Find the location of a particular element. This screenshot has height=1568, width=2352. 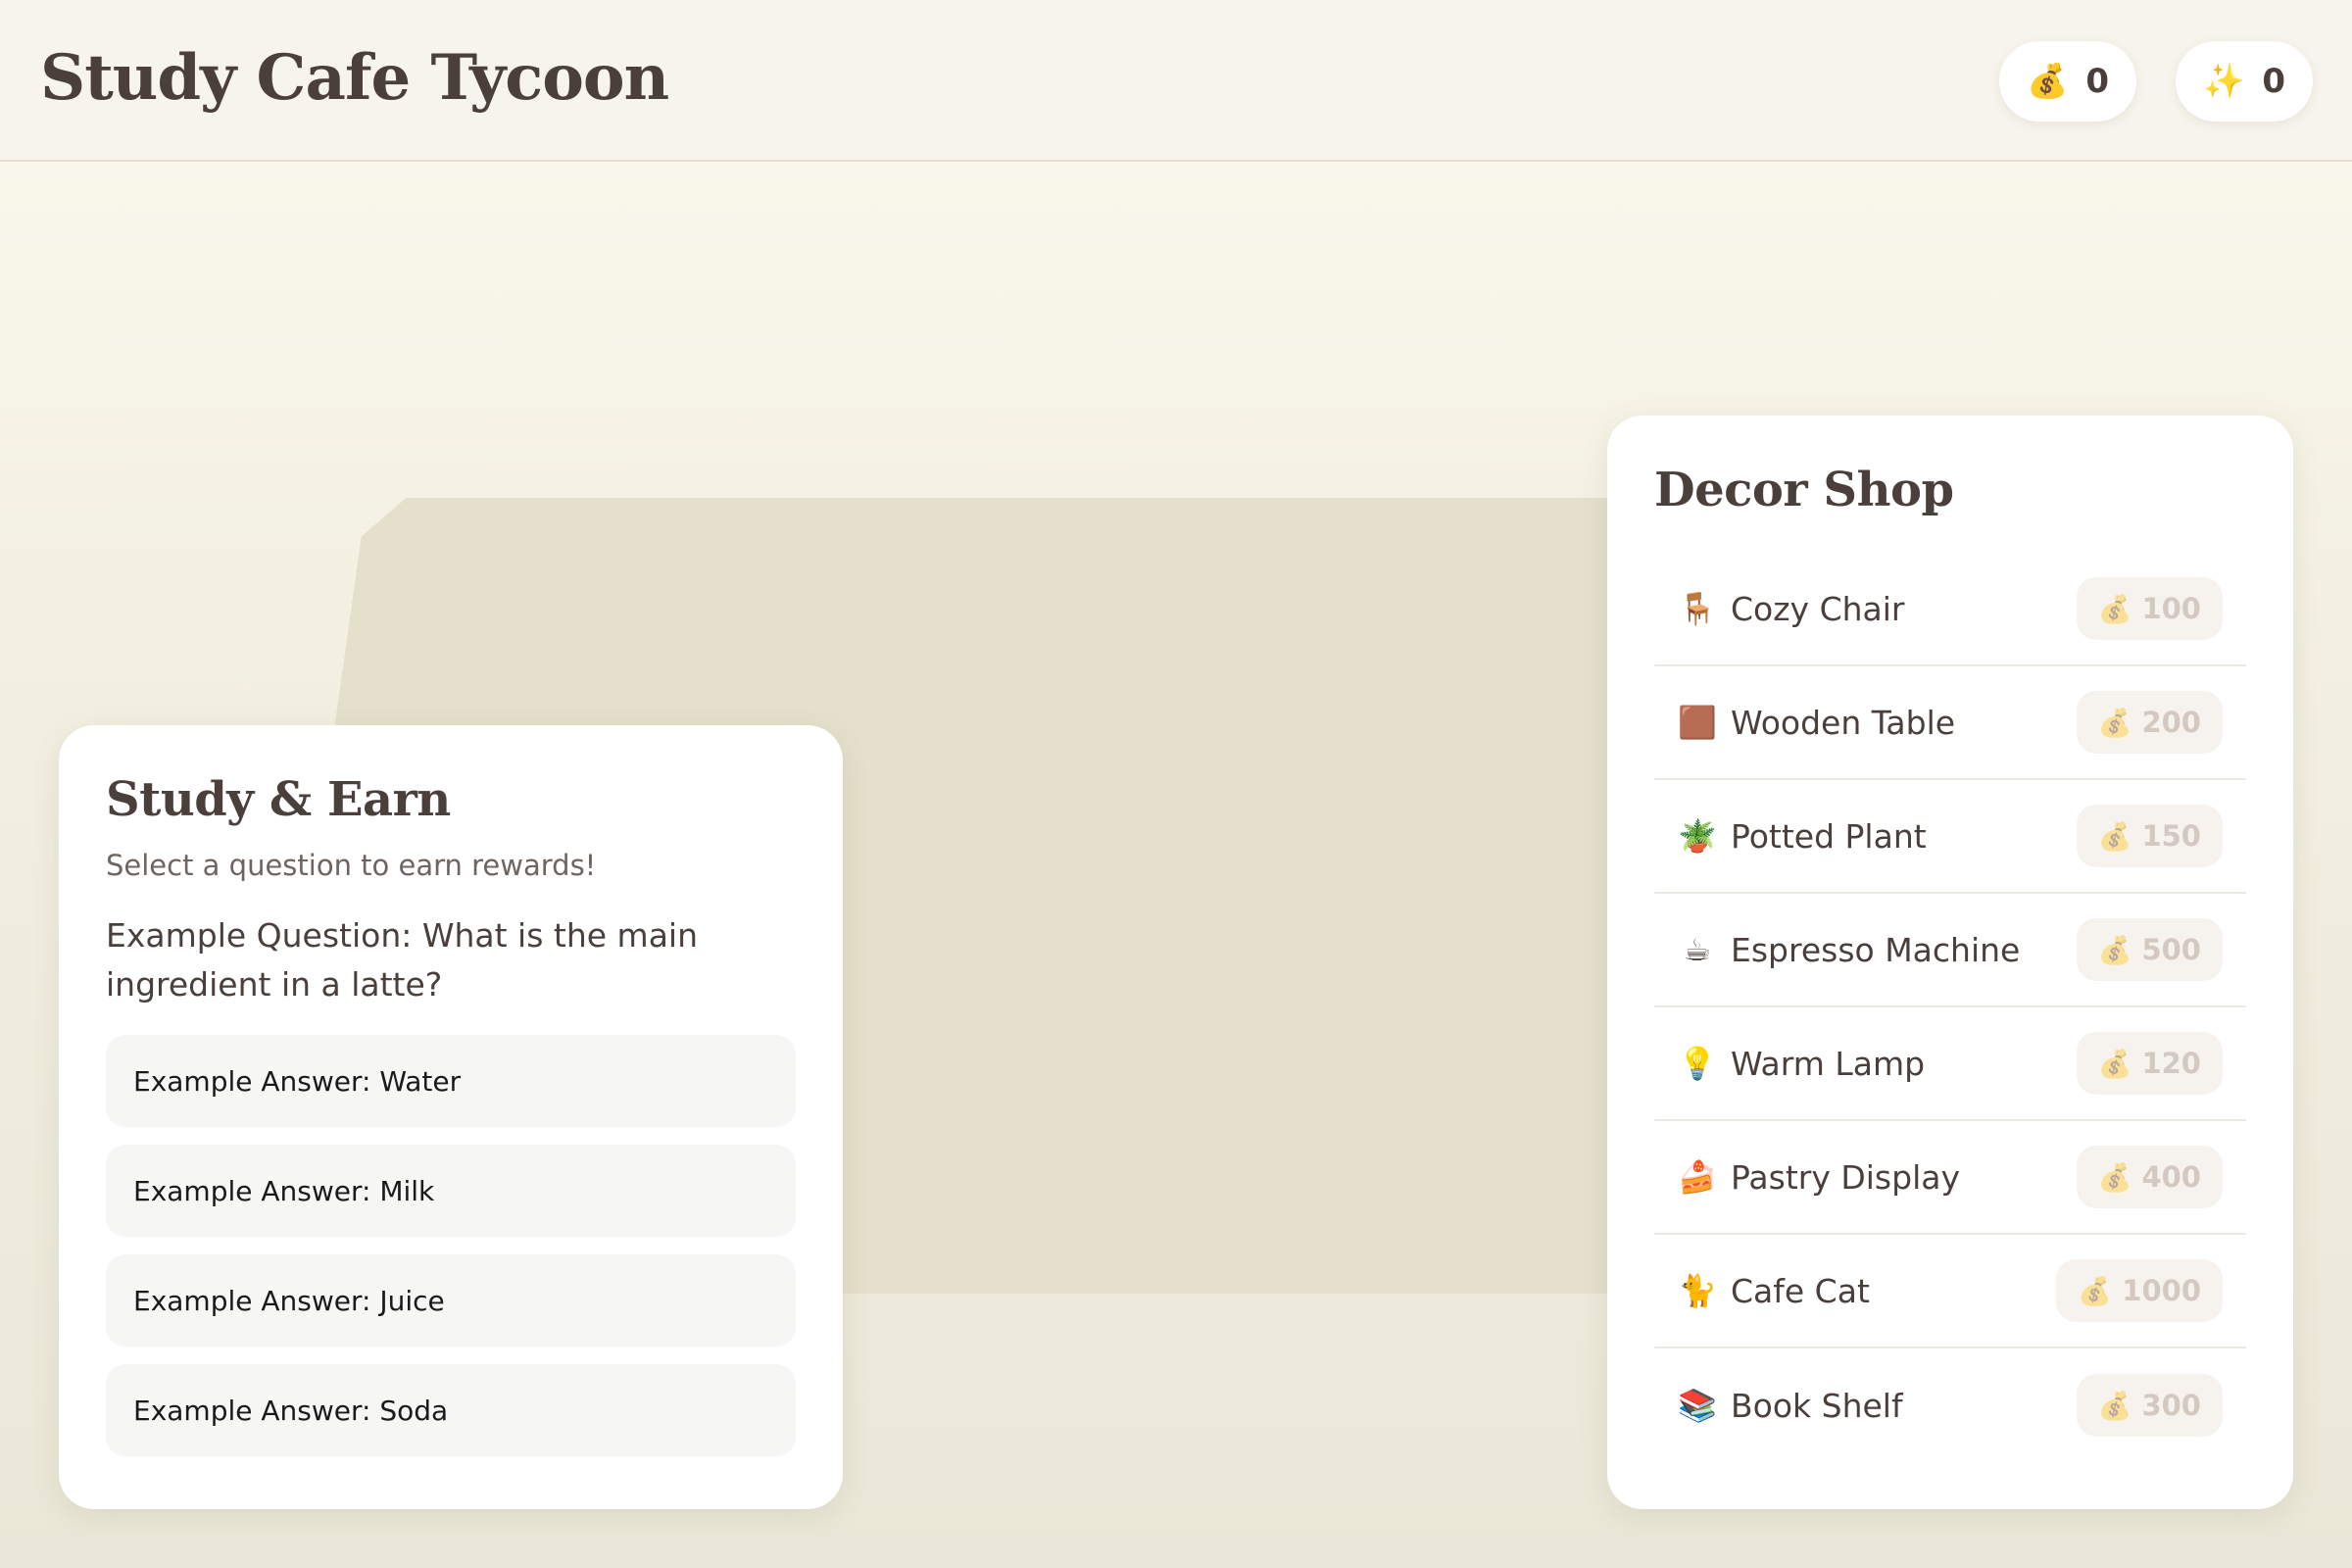

shop-item-name: Espresso Machine is located at coordinates (1876, 949).